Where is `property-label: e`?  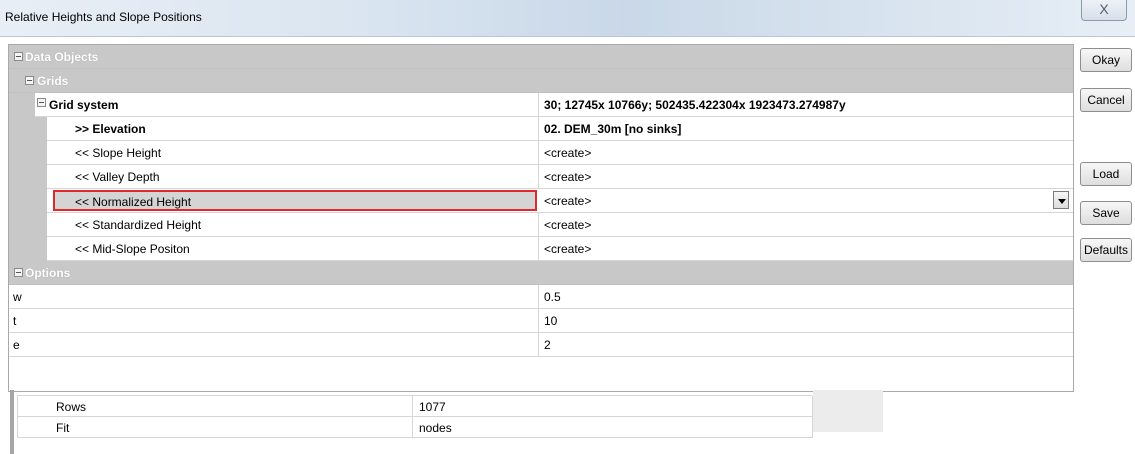
property-label: e is located at coordinates (16, 345).